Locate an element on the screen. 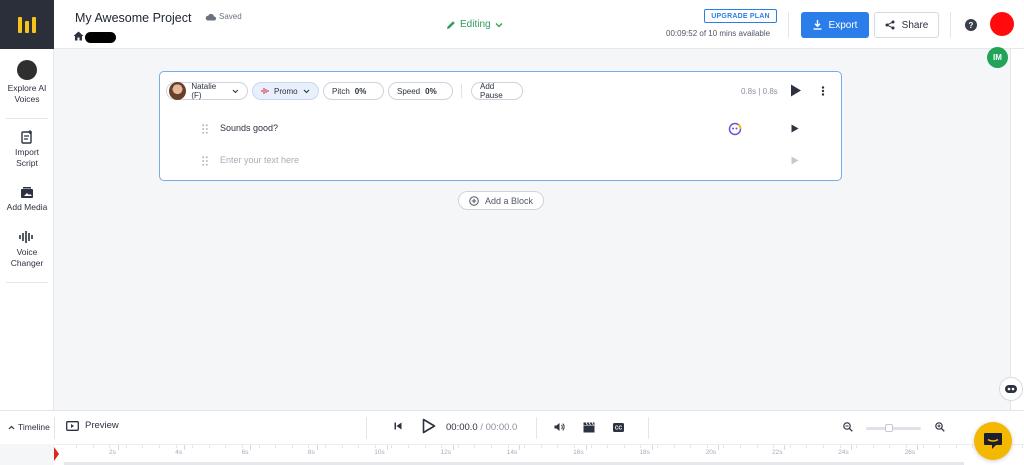  timeline-label: Timeline is located at coordinates (34, 427).